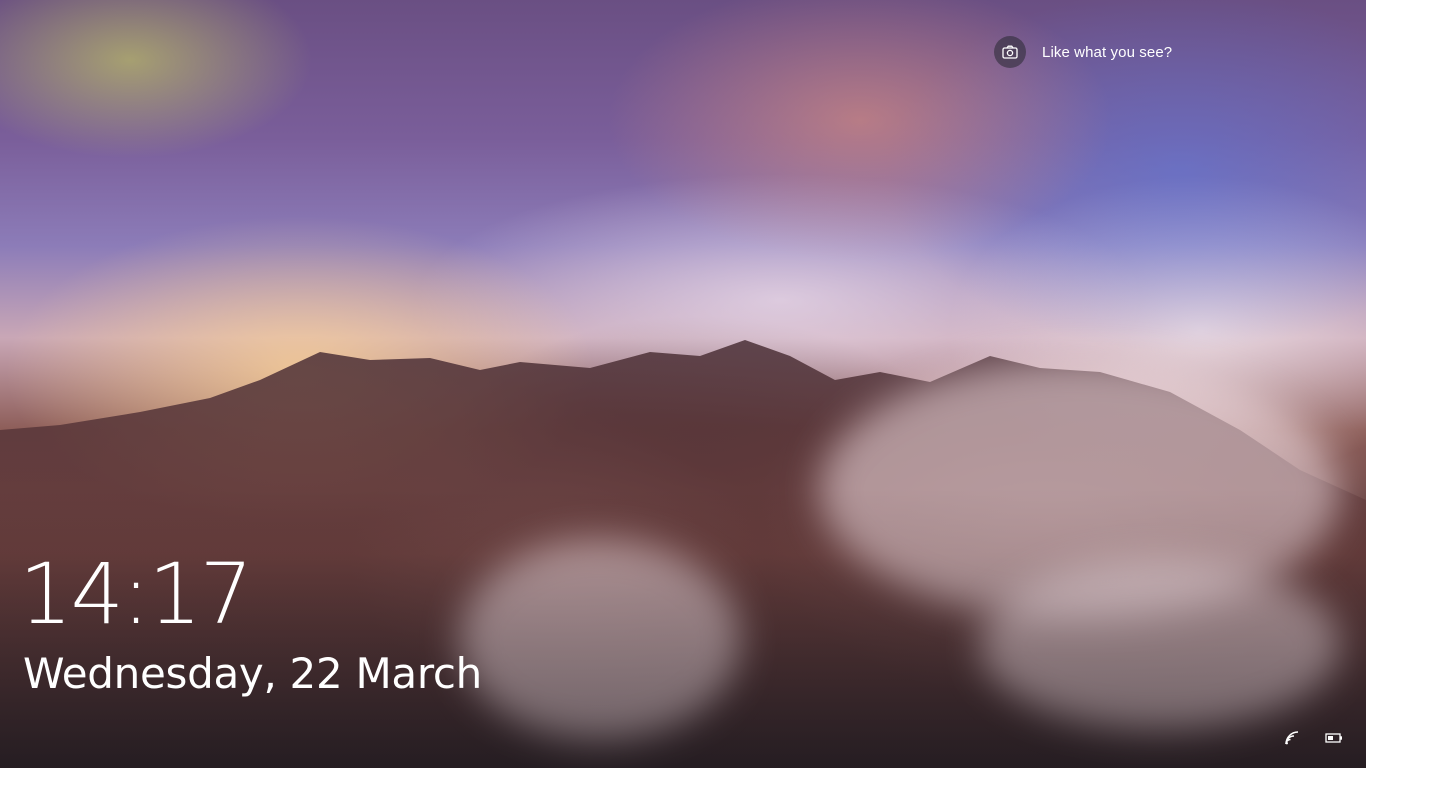 This screenshot has width=1446, height=808. Describe the element at coordinates (1107, 52) in the screenshot. I see `spotlight-label: Like what you see?` at that location.